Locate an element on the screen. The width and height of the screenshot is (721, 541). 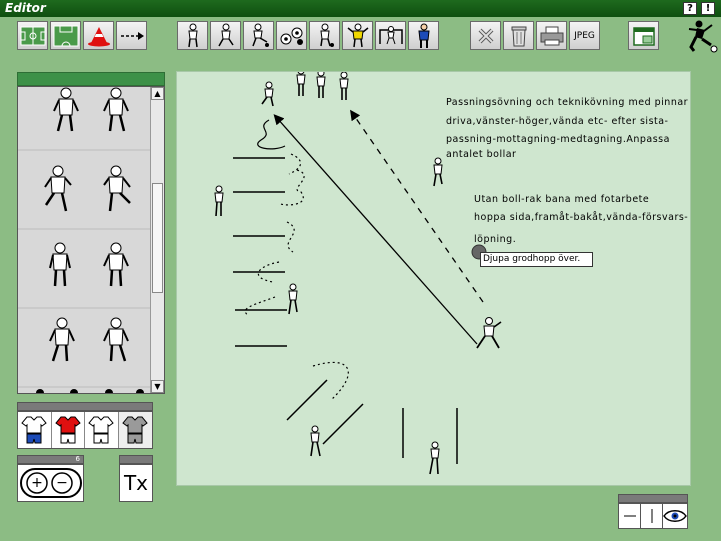
view-eye-button is located at coordinates (675, 516).